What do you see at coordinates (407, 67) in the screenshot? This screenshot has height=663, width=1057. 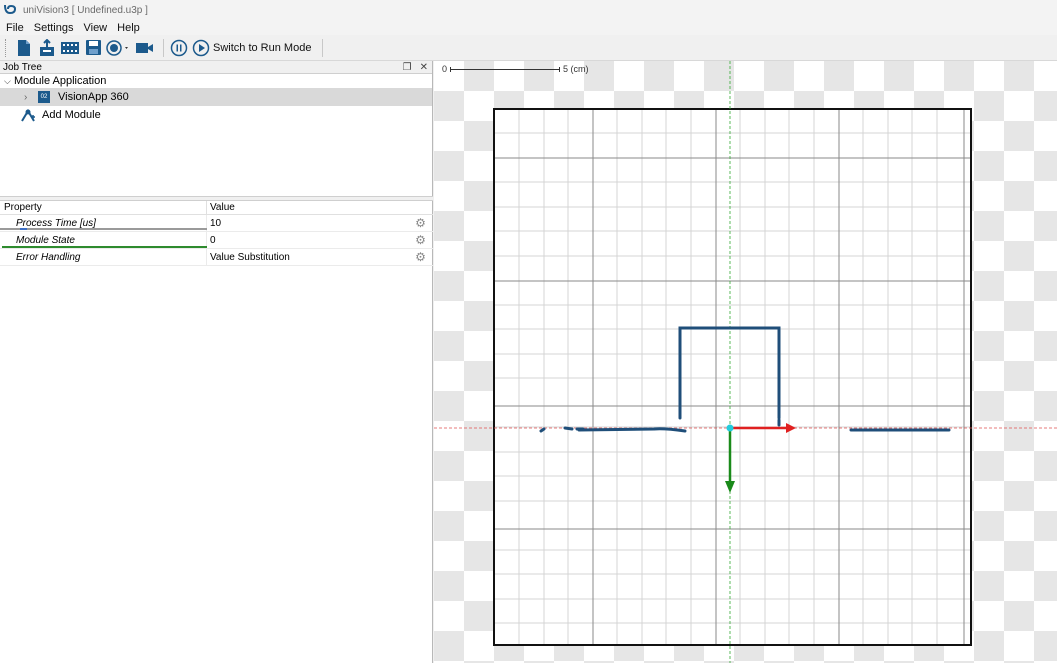 I see `float-panel-icon: ❐` at bounding box center [407, 67].